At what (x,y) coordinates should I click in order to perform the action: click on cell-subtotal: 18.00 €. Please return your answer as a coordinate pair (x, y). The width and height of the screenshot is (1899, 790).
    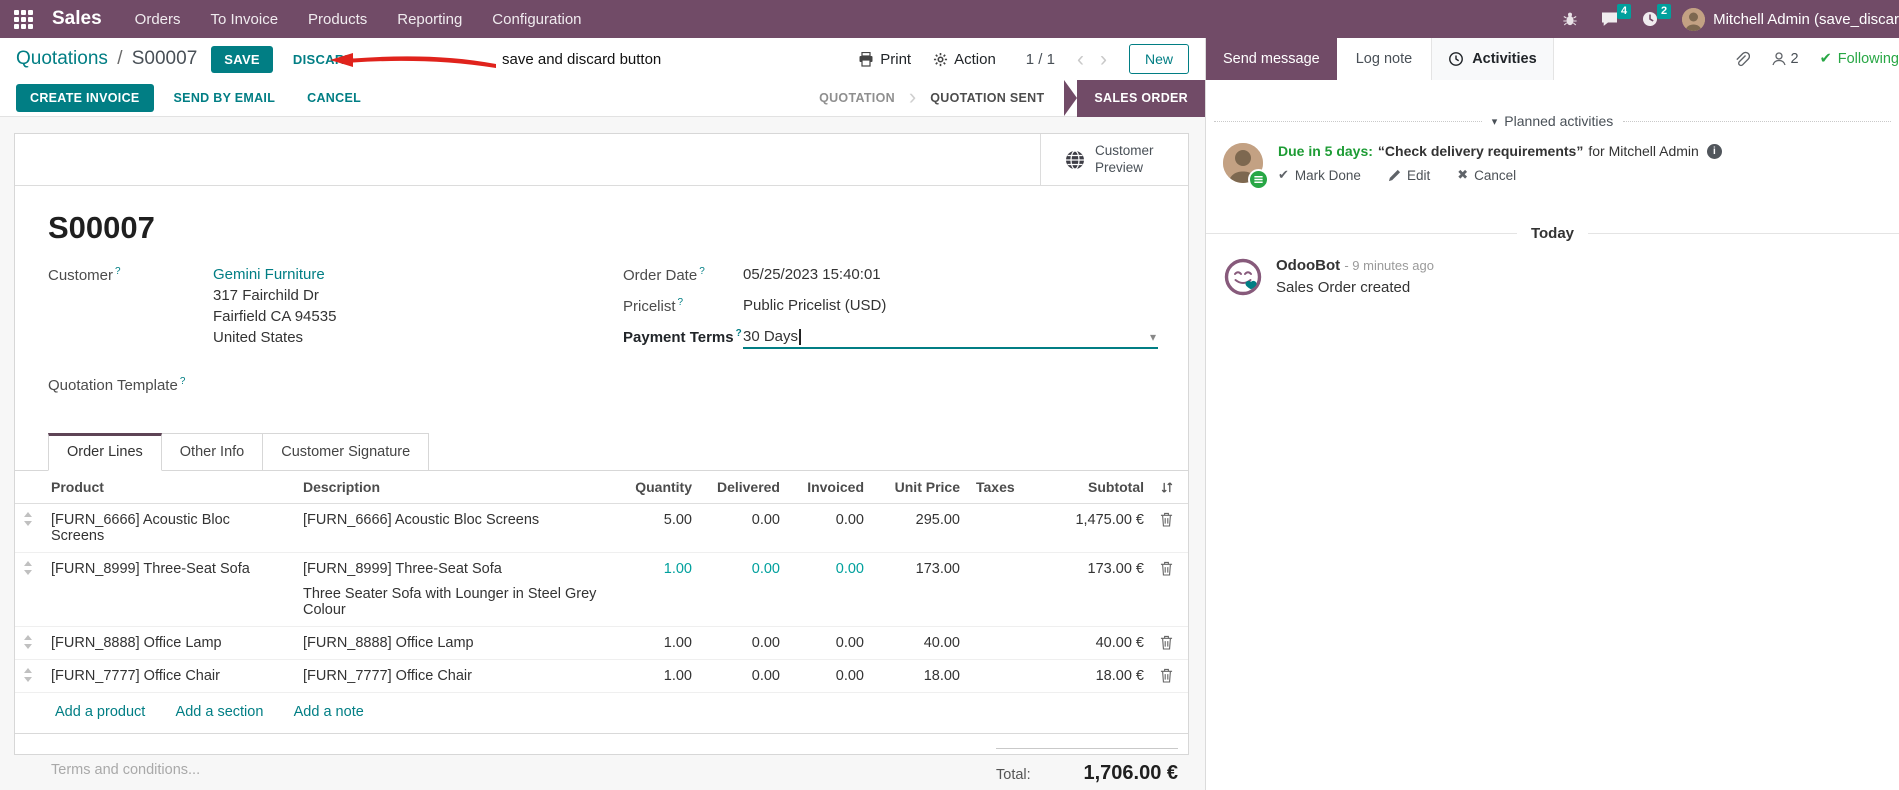
    Looking at the image, I should click on (1092, 676).